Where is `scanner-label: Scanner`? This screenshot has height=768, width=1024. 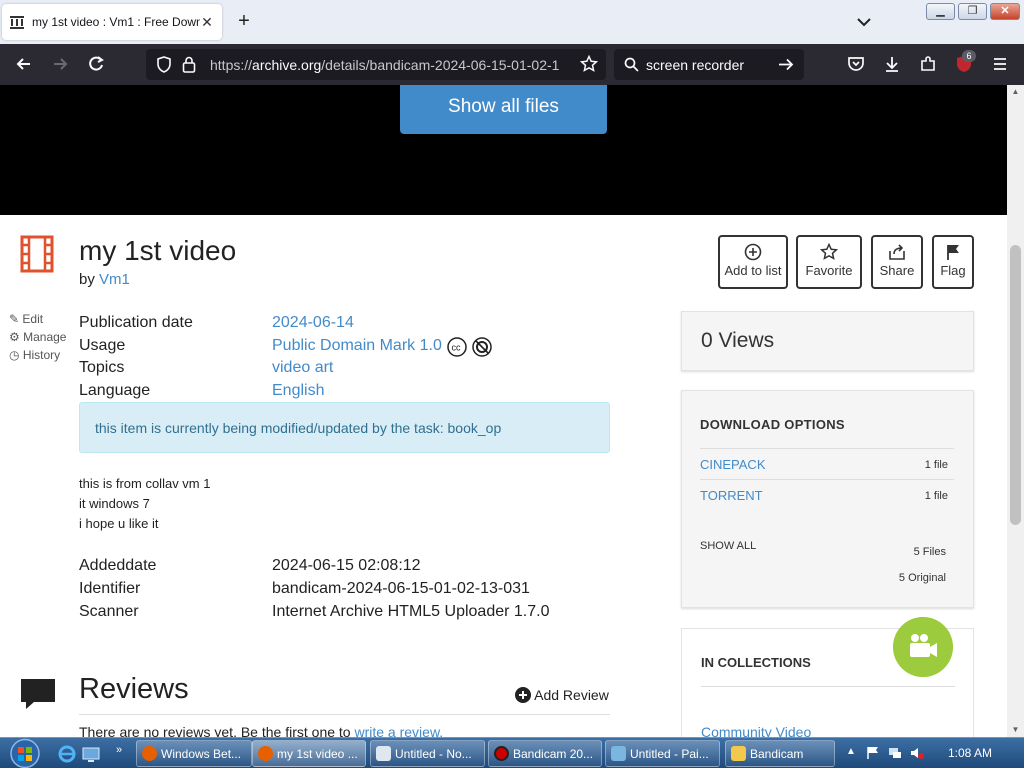
scanner-label: Scanner is located at coordinates (109, 611).